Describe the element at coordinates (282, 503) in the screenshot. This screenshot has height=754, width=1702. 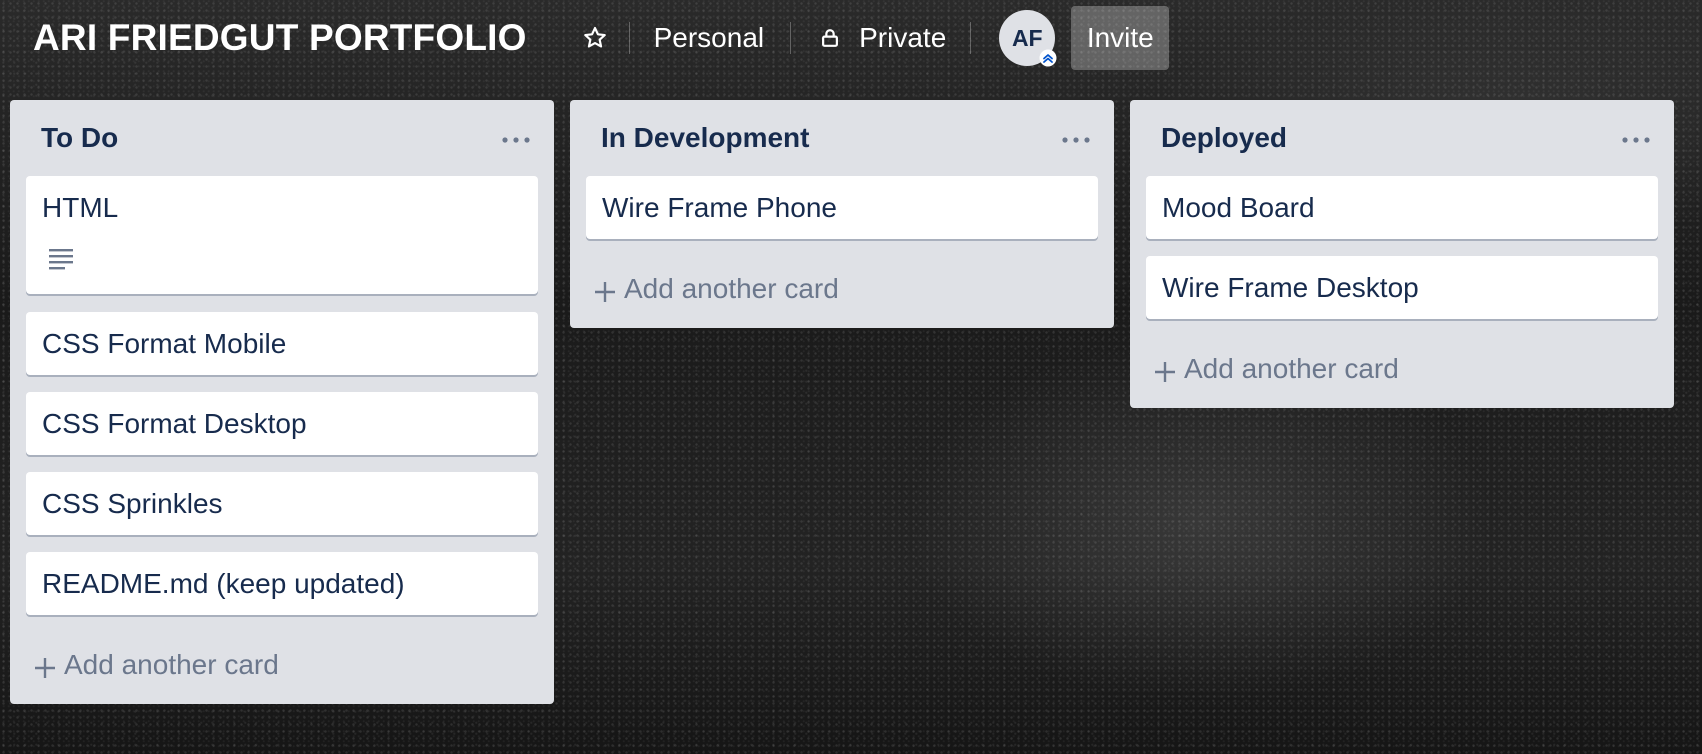
I see `card: CSS Sprinkles` at that location.